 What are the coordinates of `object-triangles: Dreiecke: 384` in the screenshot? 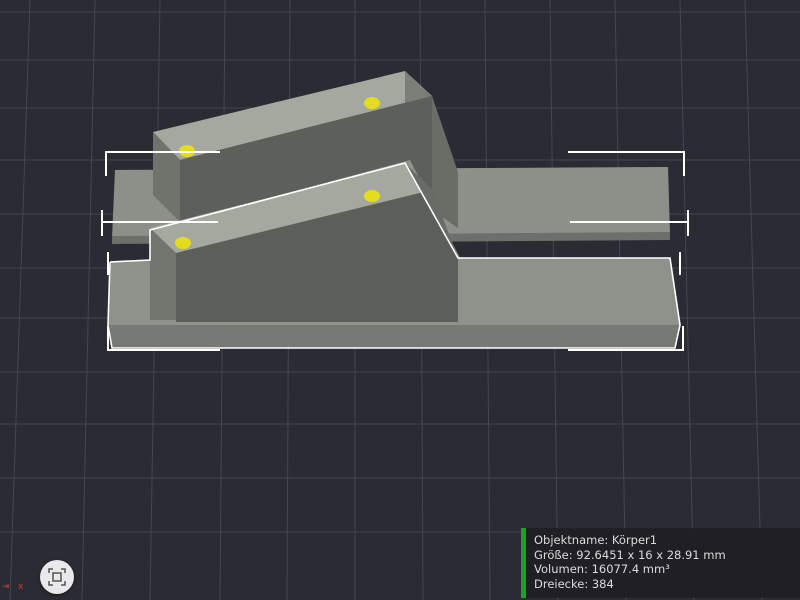 It's located at (574, 583).